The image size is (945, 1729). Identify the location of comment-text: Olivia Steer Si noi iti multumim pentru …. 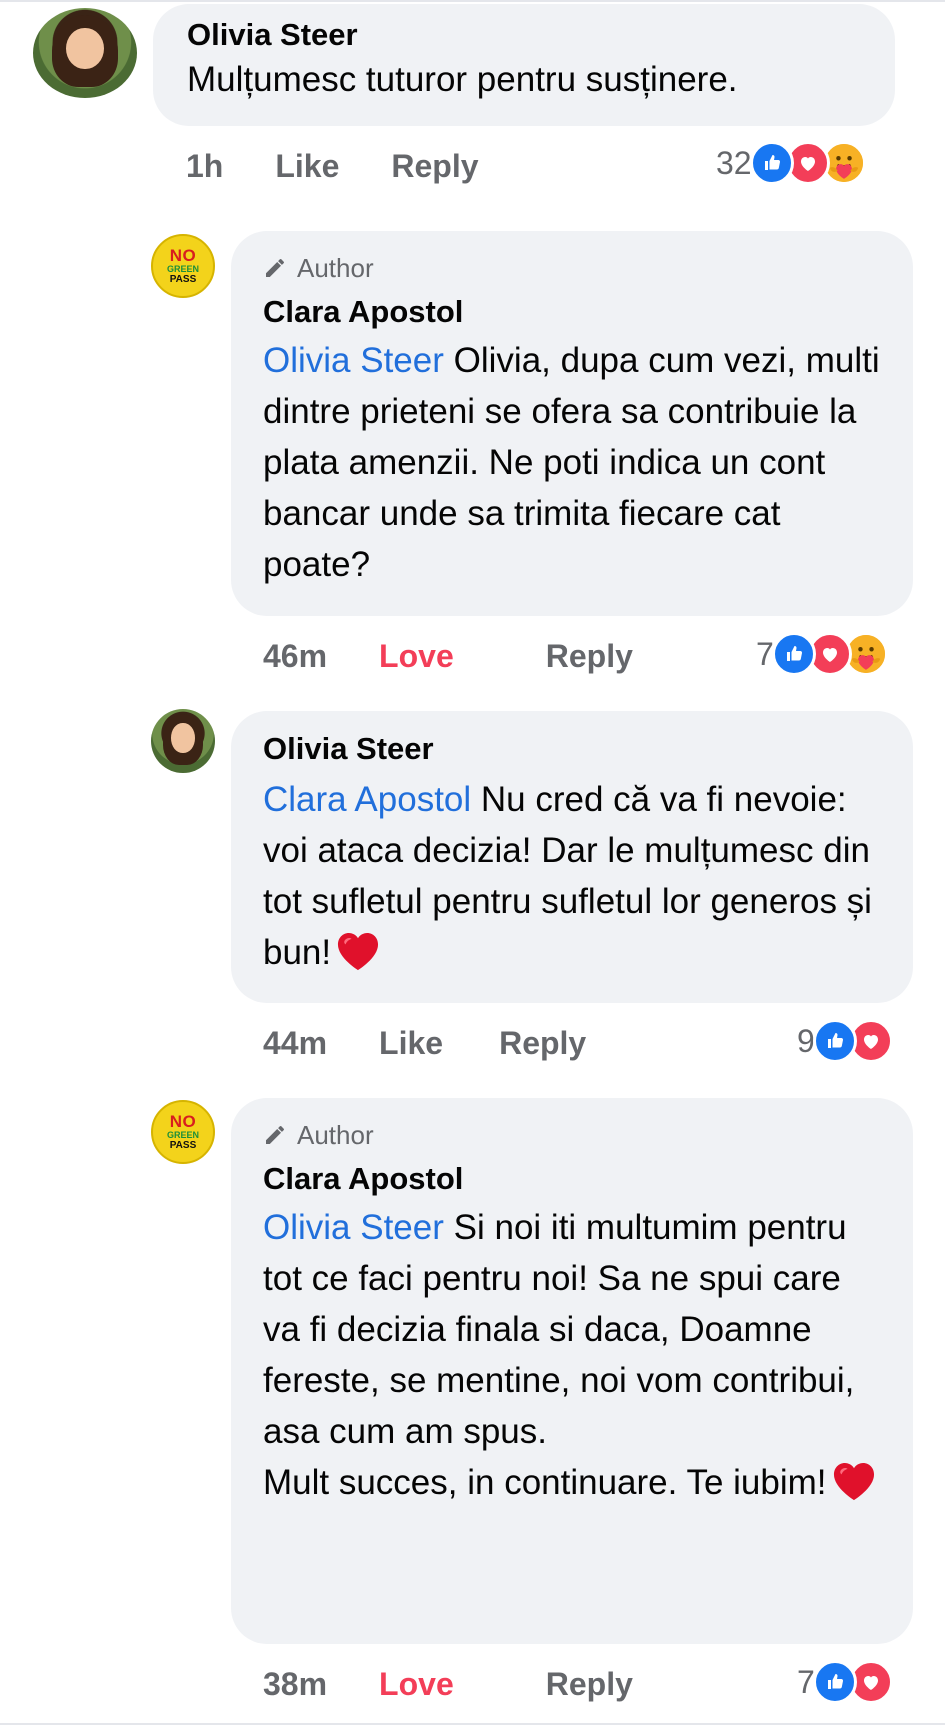
(559, 1329).